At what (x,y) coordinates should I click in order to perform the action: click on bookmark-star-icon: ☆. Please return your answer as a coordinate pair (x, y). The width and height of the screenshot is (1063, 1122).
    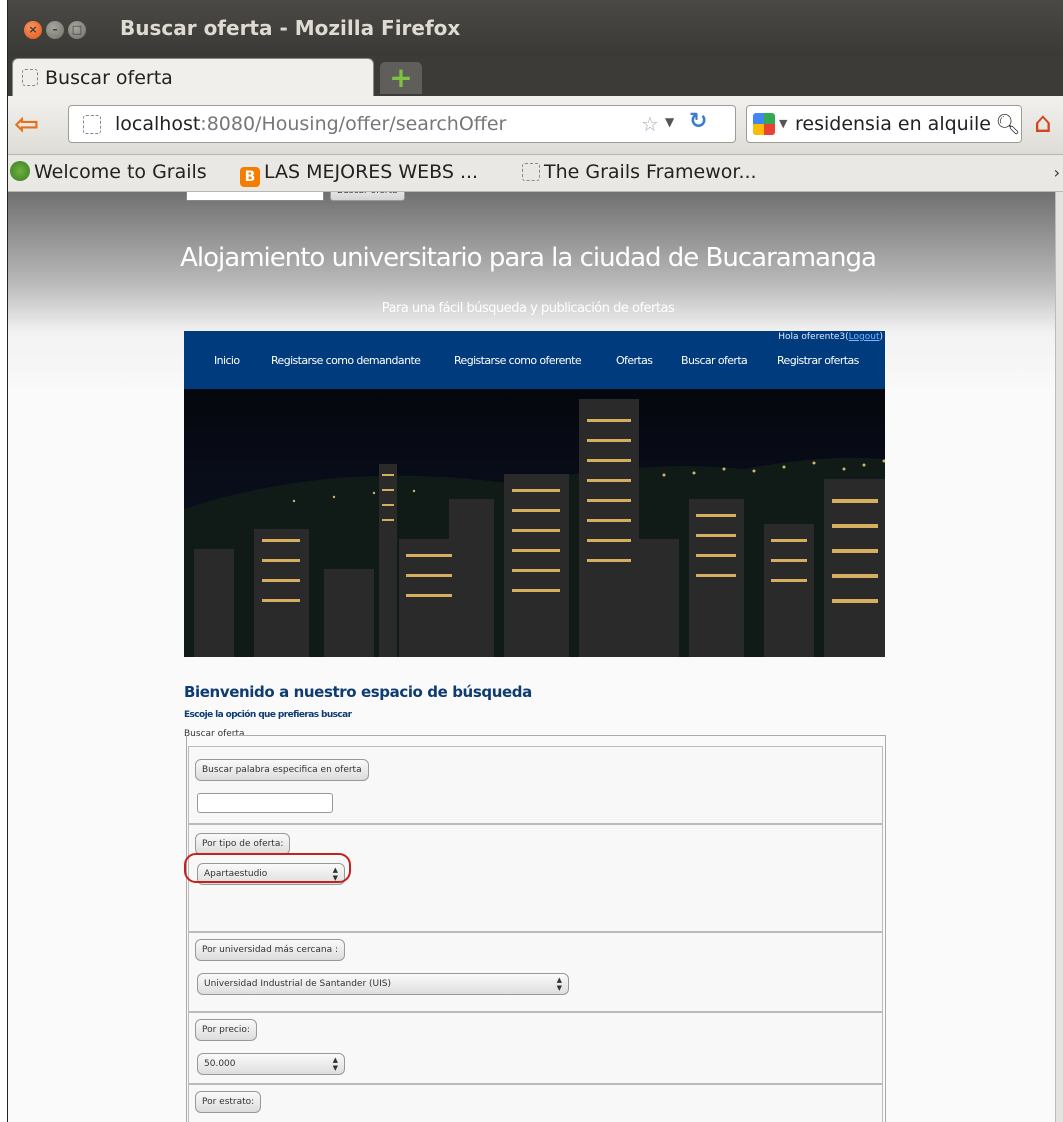
    Looking at the image, I should click on (650, 124).